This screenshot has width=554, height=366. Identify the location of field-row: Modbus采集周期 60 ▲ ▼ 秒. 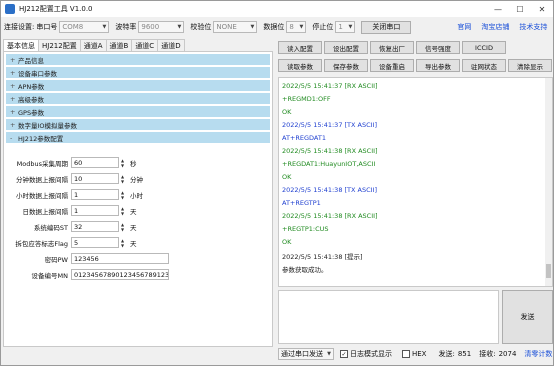
(70, 162).